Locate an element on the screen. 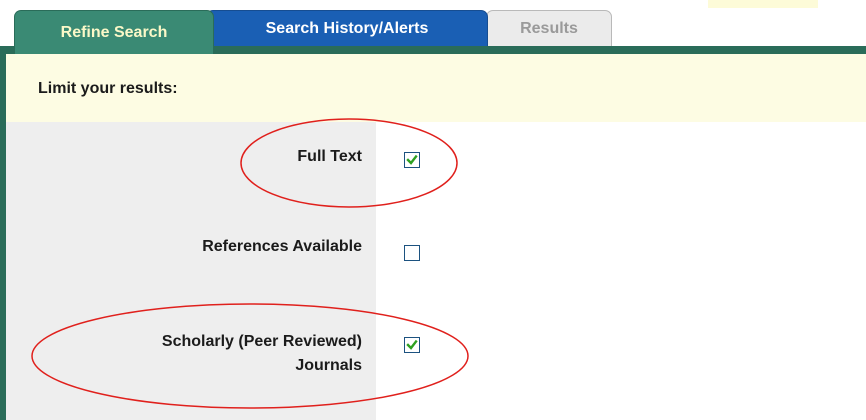 This screenshot has height=420, width=866. tab-refine-search-label: Refine Search is located at coordinates (114, 32).